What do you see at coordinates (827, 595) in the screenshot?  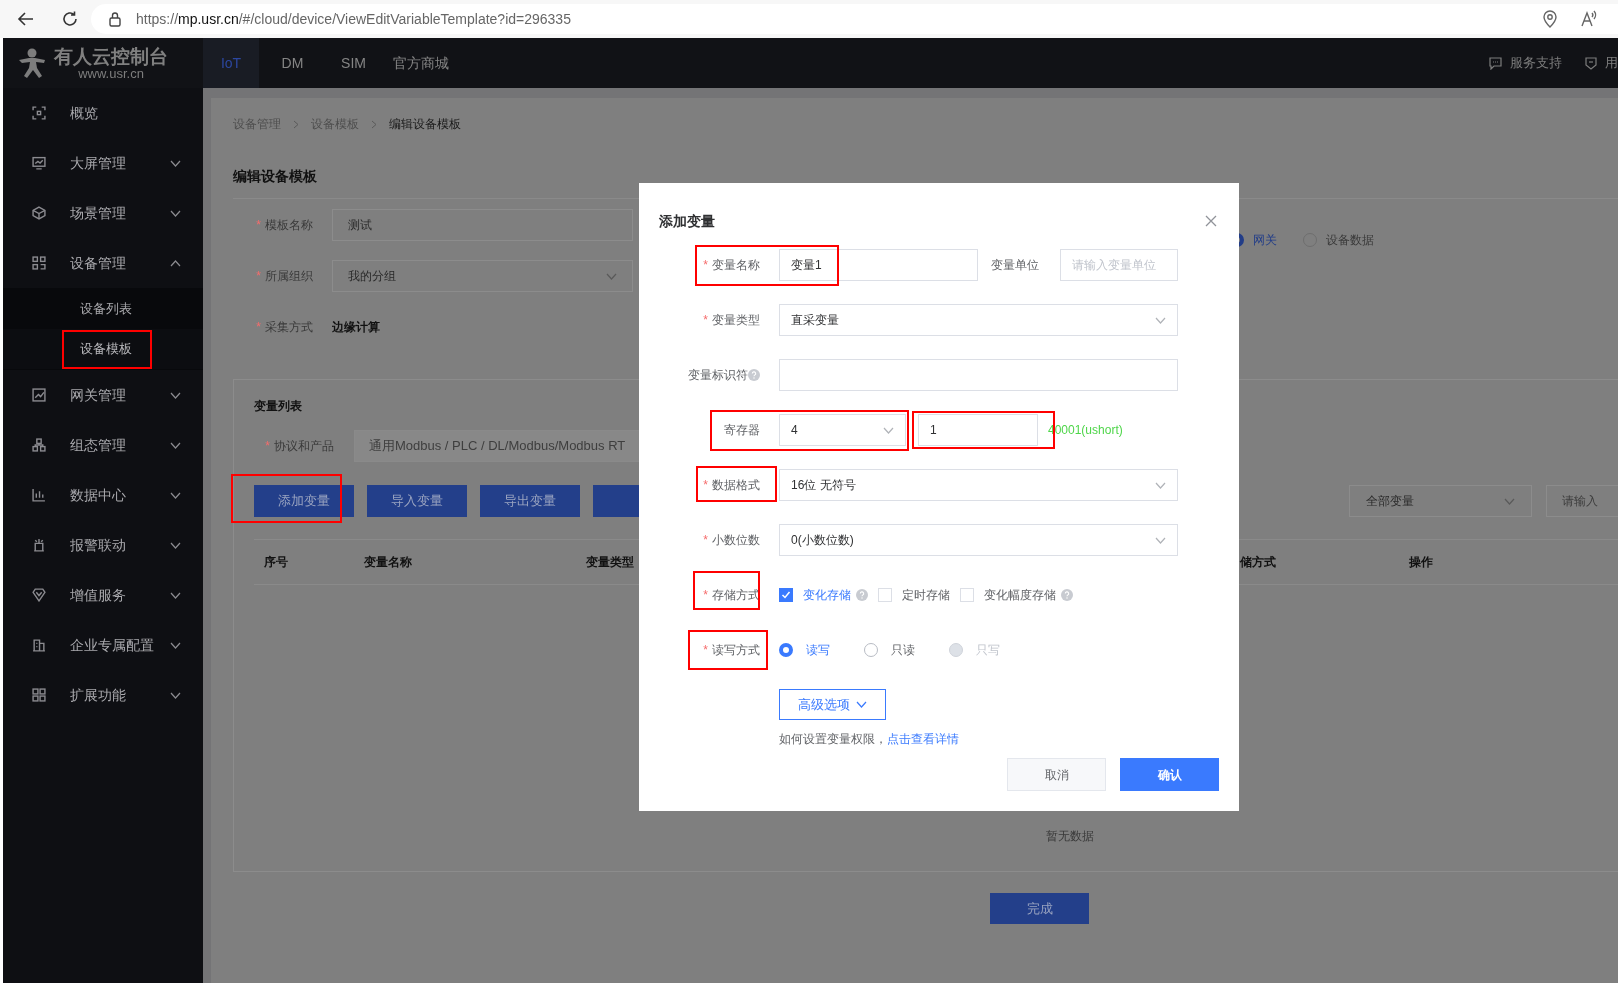 I see `checkbox-label: 变化存储` at bounding box center [827, 595].